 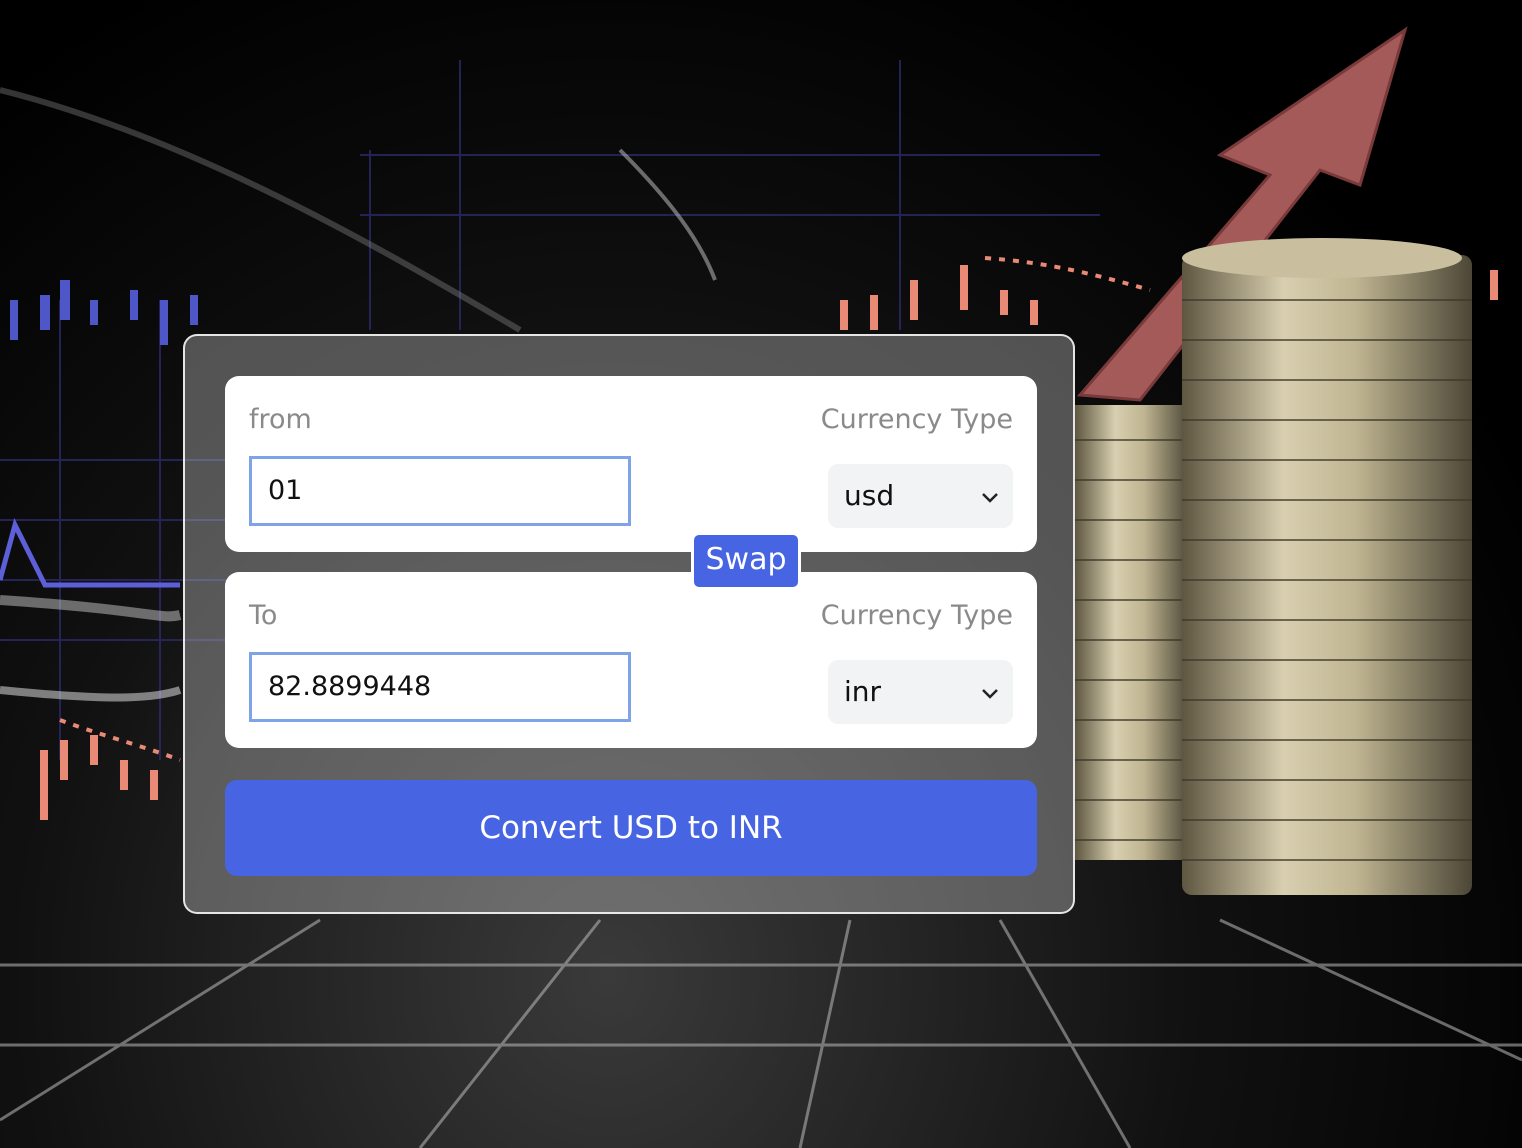 I want to click on to-currency-select: inr, so click(x=920, y=692).